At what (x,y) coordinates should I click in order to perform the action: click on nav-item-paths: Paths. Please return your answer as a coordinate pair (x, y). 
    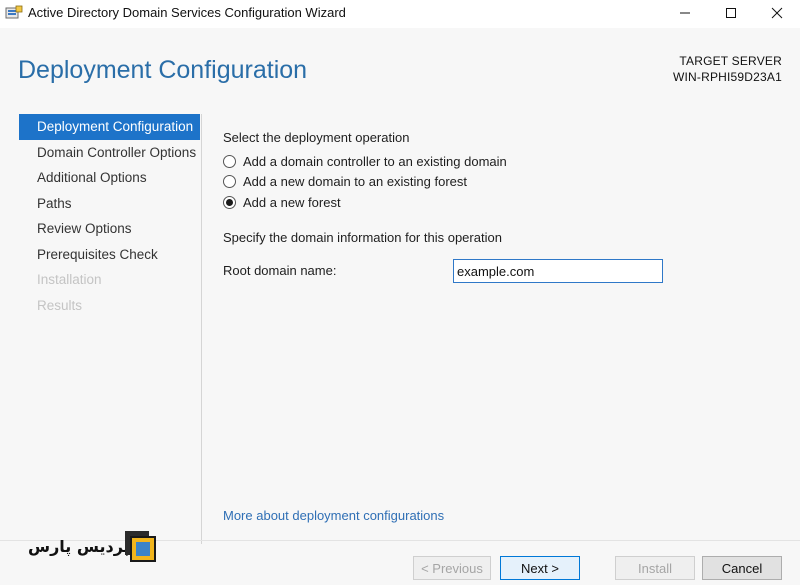
    Looking at the image, I should click on (109, 204).